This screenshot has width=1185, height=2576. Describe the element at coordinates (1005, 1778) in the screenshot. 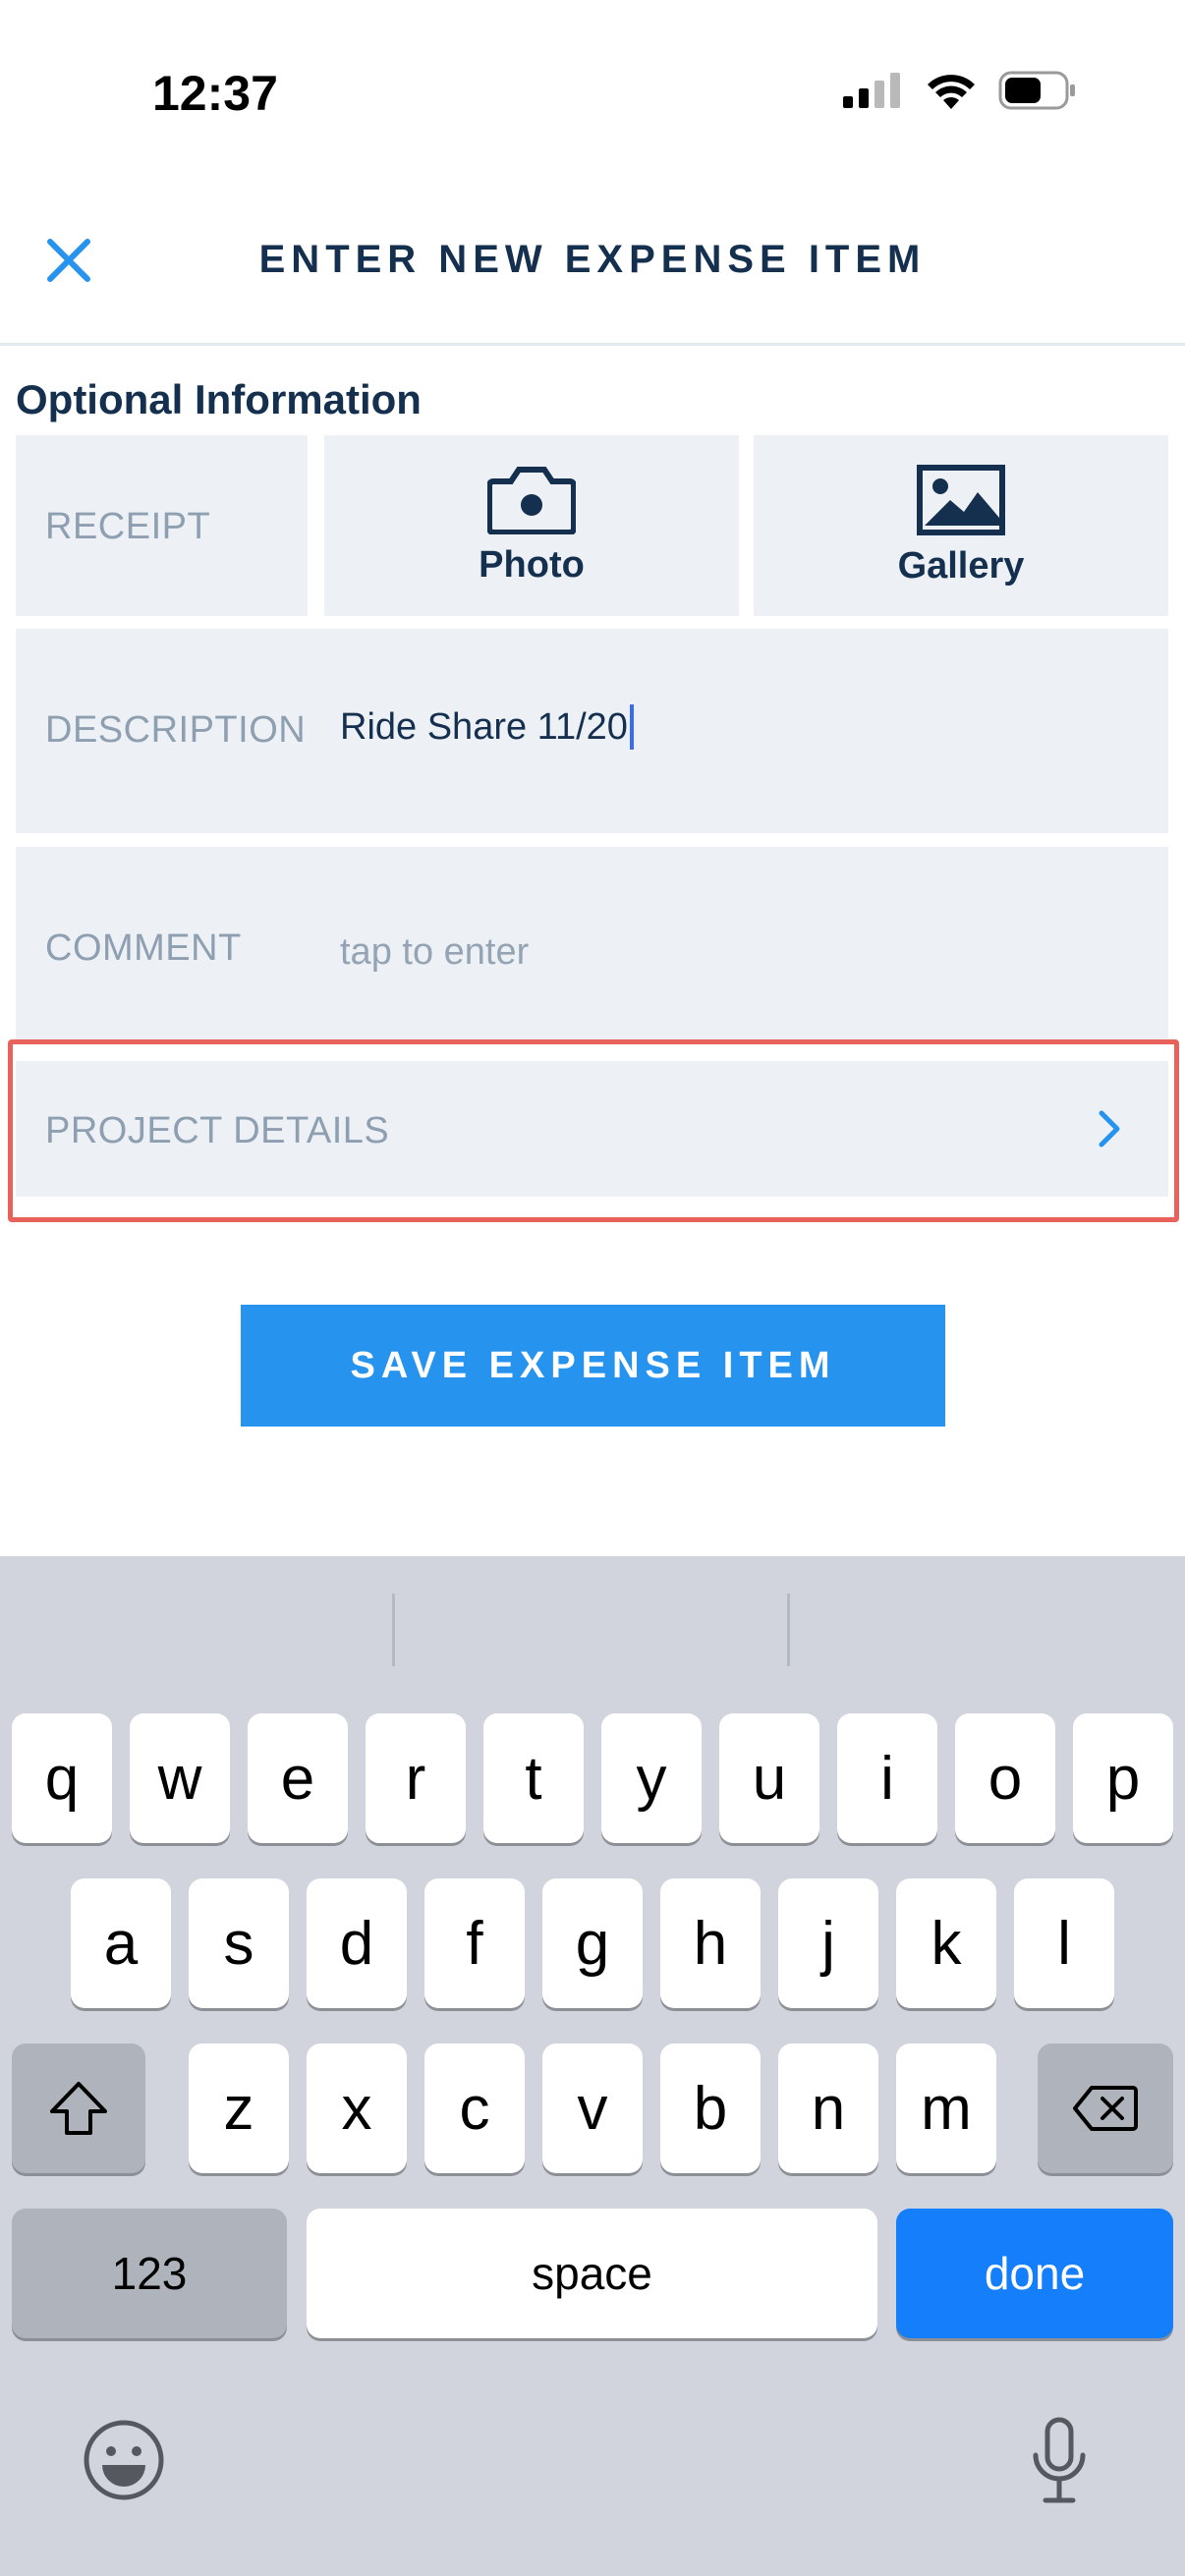

I see `key-o: o` at that location.